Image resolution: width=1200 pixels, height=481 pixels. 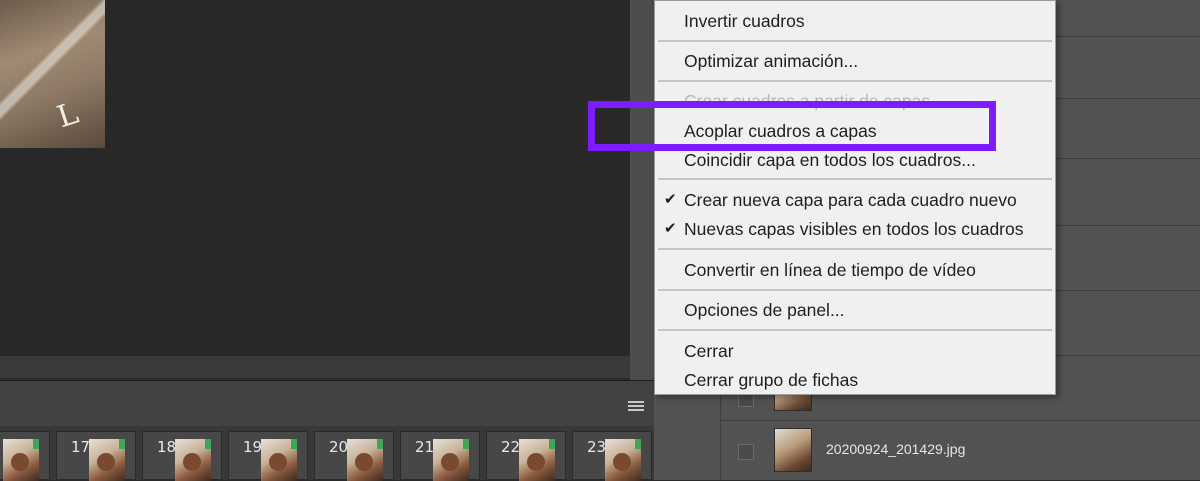 What do you see at coordinates (896, 449) in the screenshot?
I see `layer-name: 20200924_201429.jpg` at bounding box center [896, 449].